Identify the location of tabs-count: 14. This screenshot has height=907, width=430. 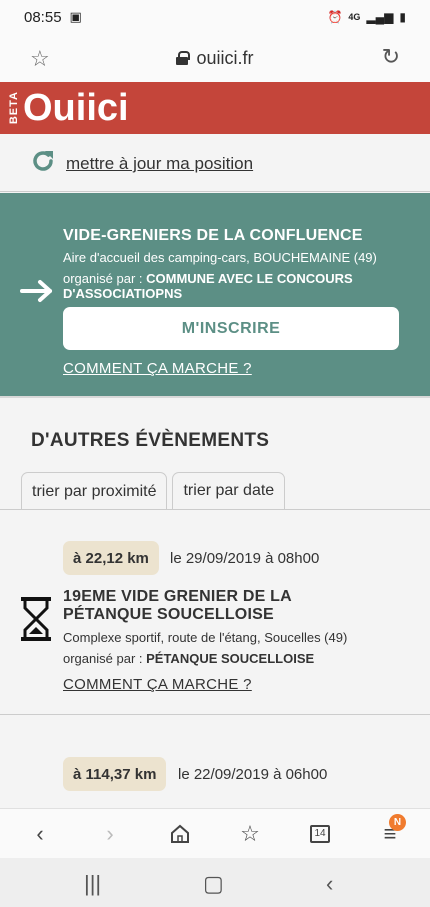
(320, 834).